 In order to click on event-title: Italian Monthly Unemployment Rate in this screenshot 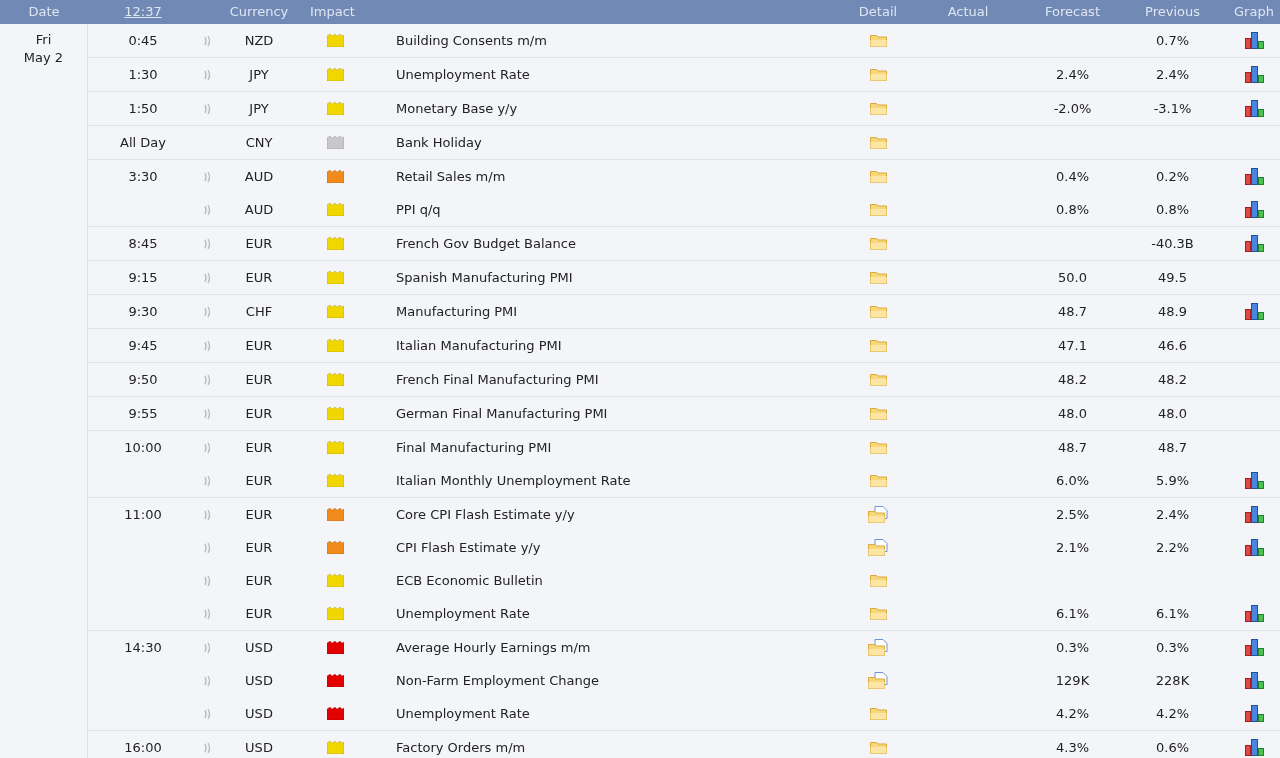, I will do `click(513, 480)`.